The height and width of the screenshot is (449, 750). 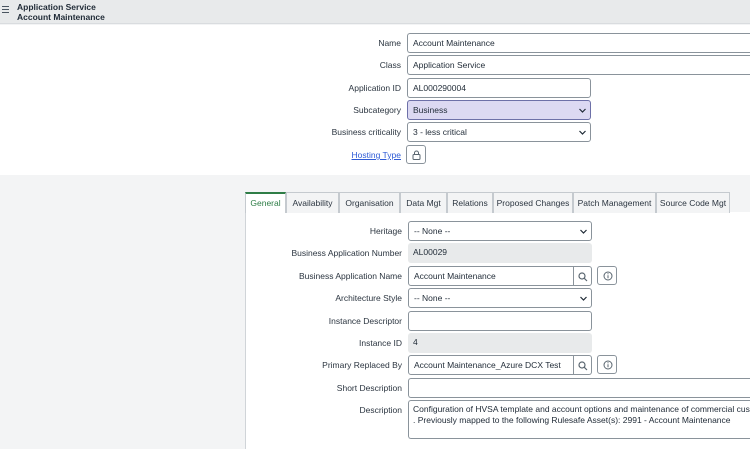 I want to click on short-description-label: Short Description, so click(x=369, y=388).